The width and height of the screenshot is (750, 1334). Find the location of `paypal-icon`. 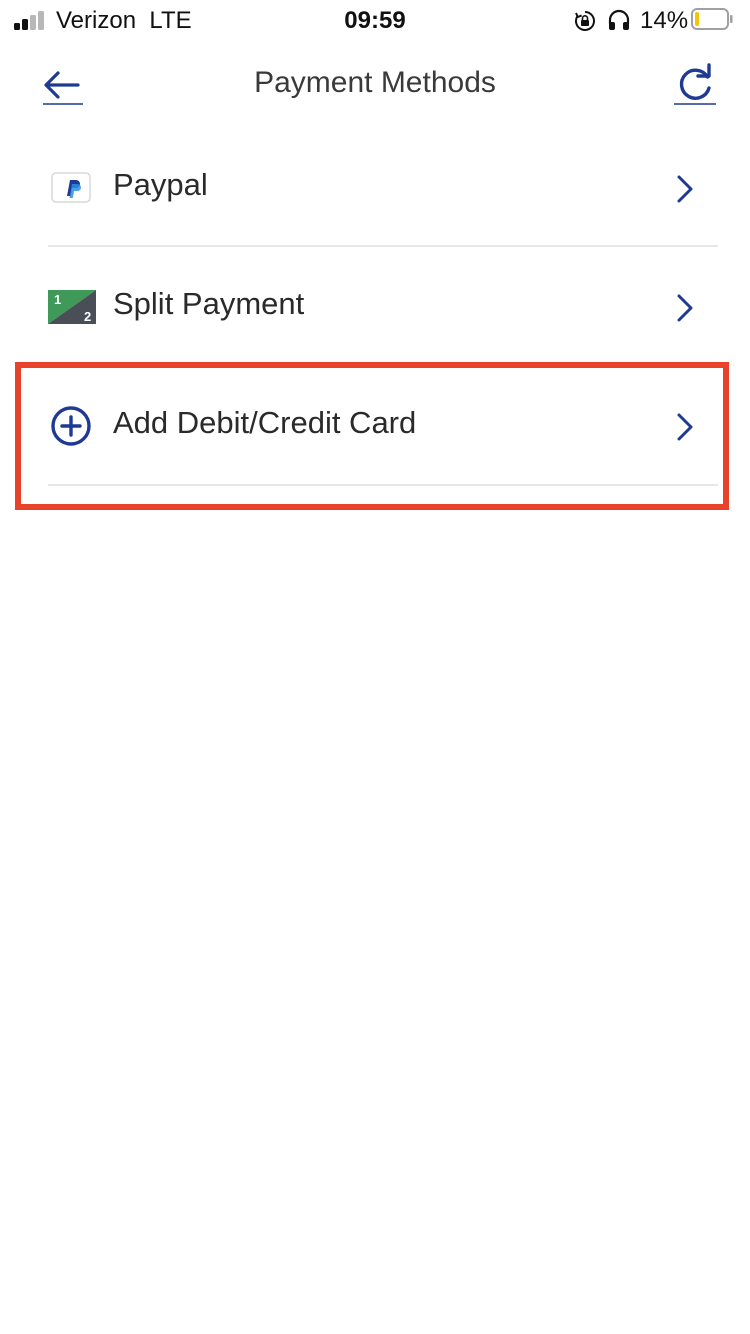

paypal-icon is located at coordinates (71, 187).